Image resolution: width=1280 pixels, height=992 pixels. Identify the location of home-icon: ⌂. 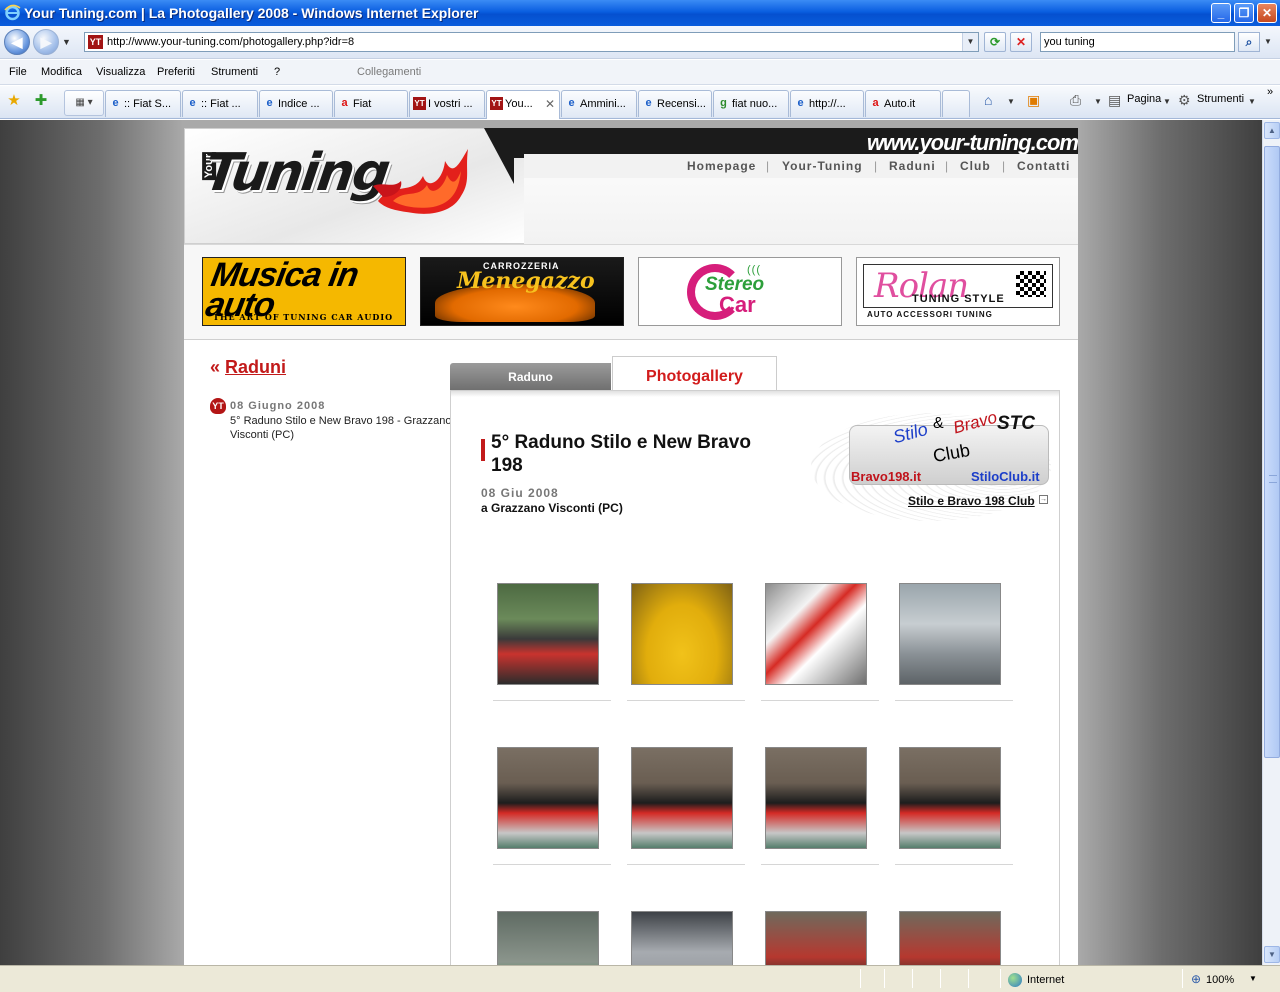
(988, 100).